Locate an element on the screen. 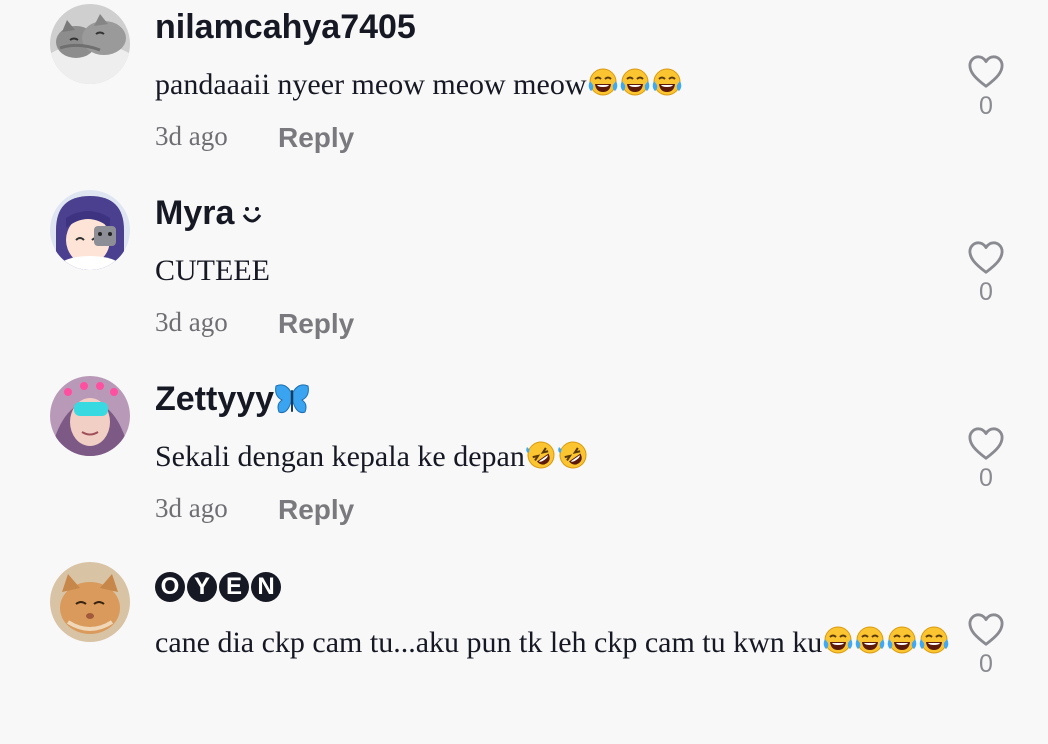  comment-text: Sekali dengan kepala ke depan is located at coordinates (555, 457).